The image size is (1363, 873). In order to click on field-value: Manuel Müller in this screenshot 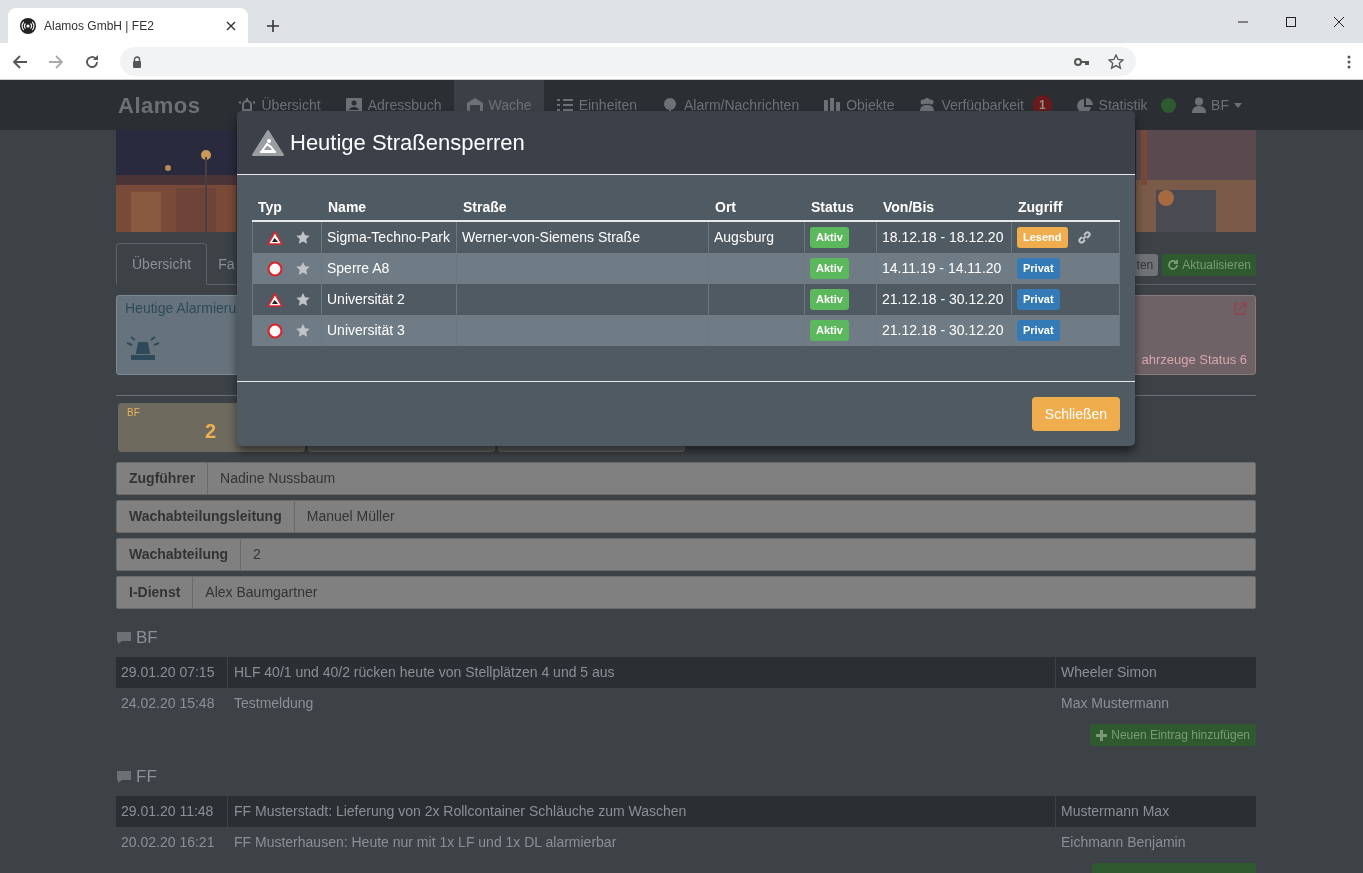, I will do `click(350, 516)`.